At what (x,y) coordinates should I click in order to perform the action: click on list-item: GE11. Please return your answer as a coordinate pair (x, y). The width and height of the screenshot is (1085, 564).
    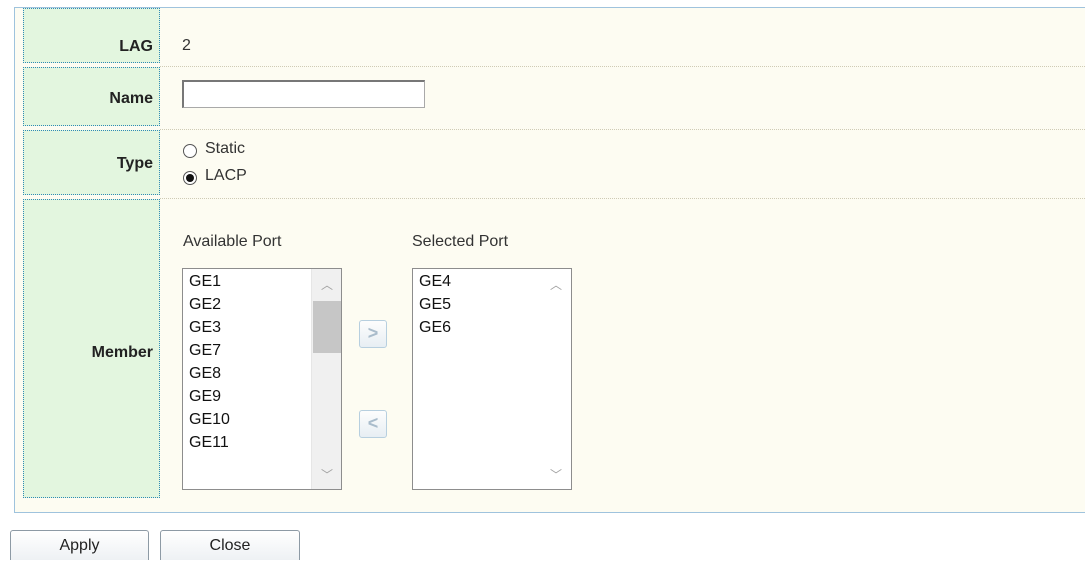
    Looking at the image, I should click on (209, 443).